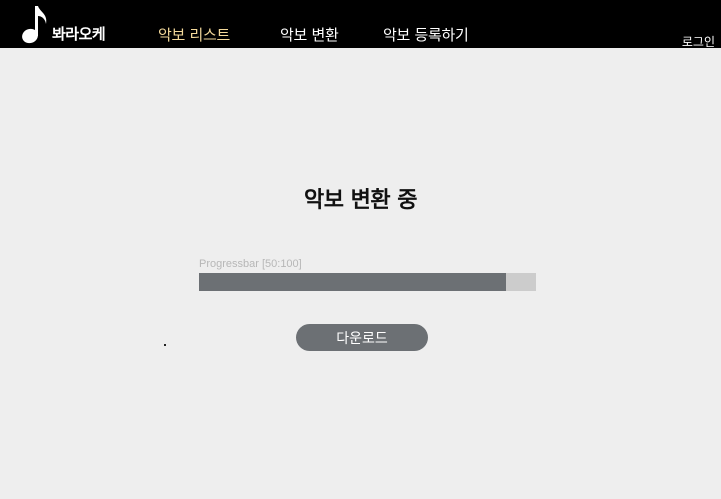  Describe the element at coordinates (79, 34) in the screenshot. I see `logo-text: 봐라오케` at that location.